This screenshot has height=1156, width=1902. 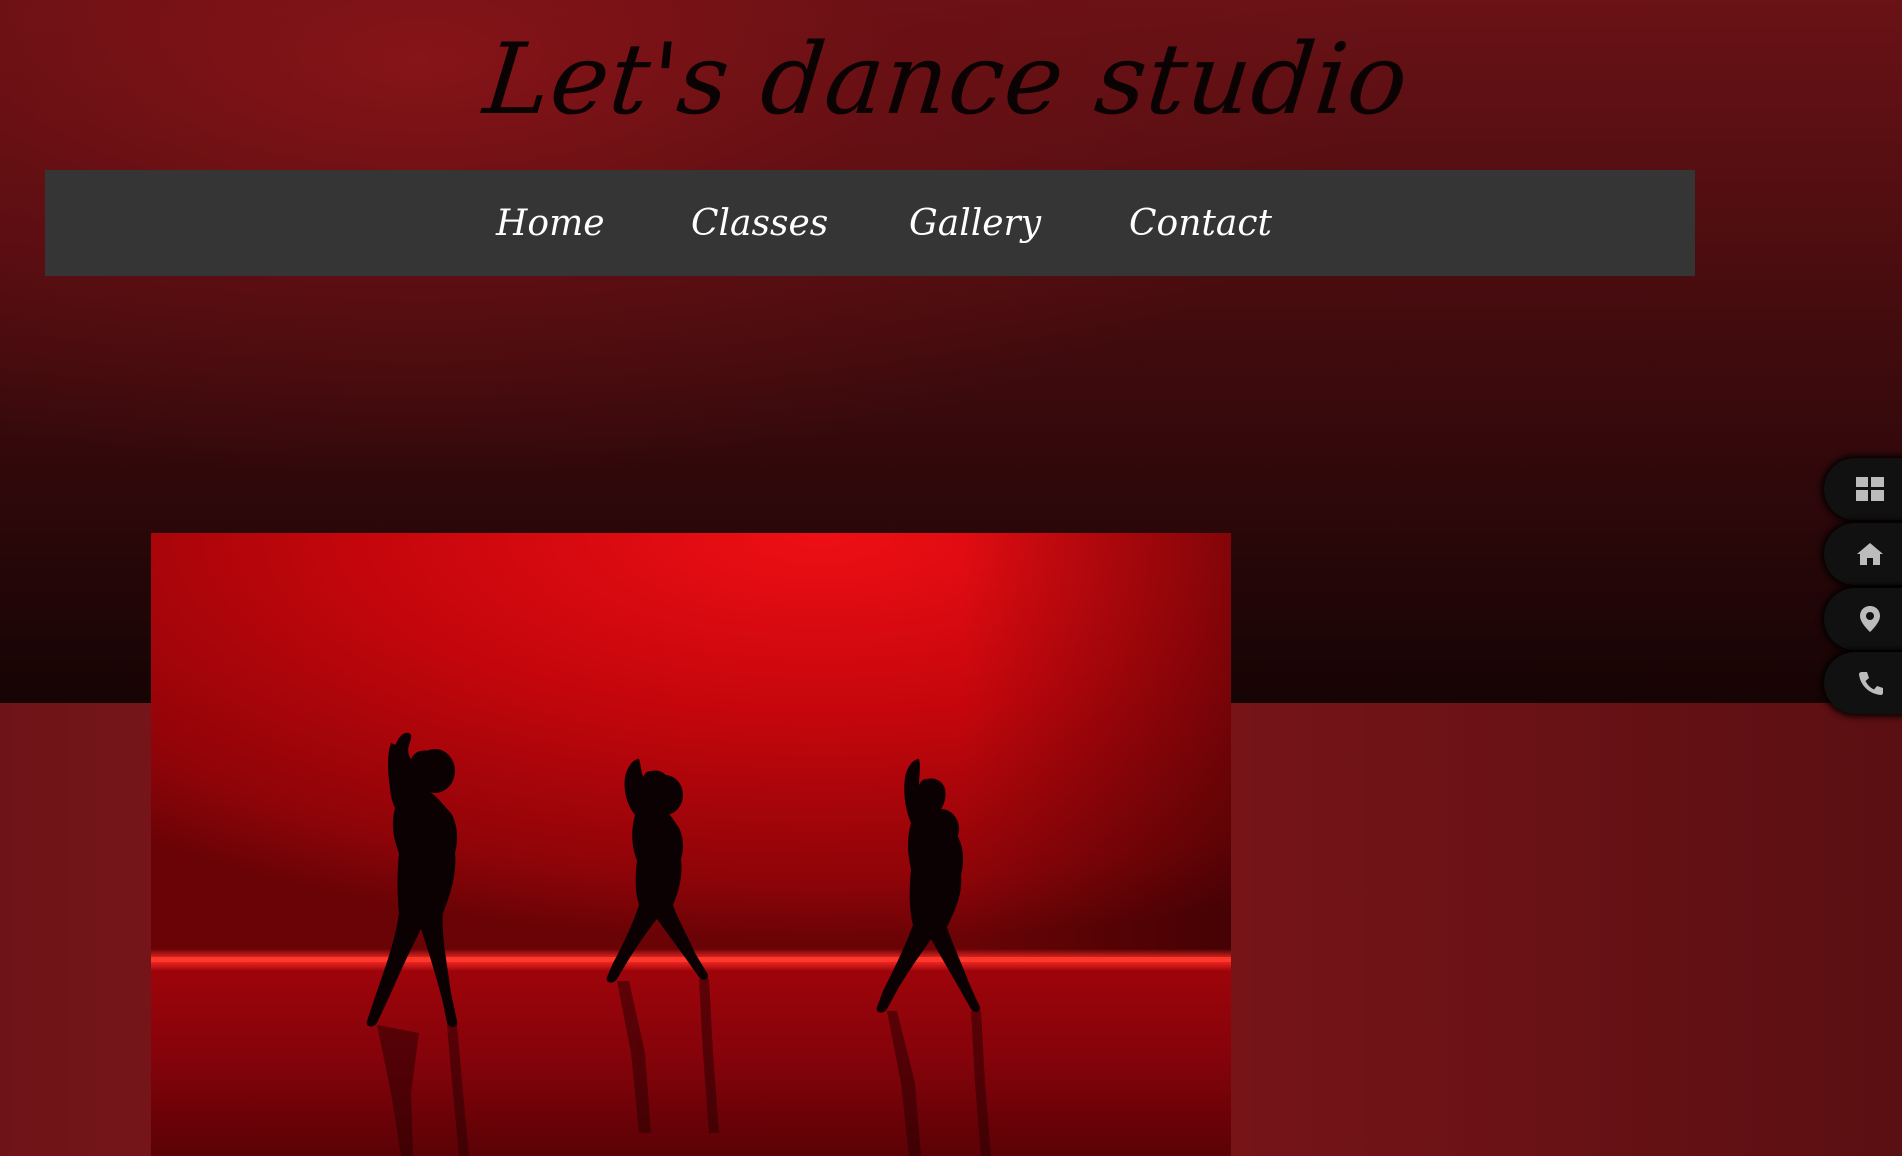 What do you see at coordinates (1870, 489) in the screenshot?
I see `grid-icon` at bounding box center [1870, 489].